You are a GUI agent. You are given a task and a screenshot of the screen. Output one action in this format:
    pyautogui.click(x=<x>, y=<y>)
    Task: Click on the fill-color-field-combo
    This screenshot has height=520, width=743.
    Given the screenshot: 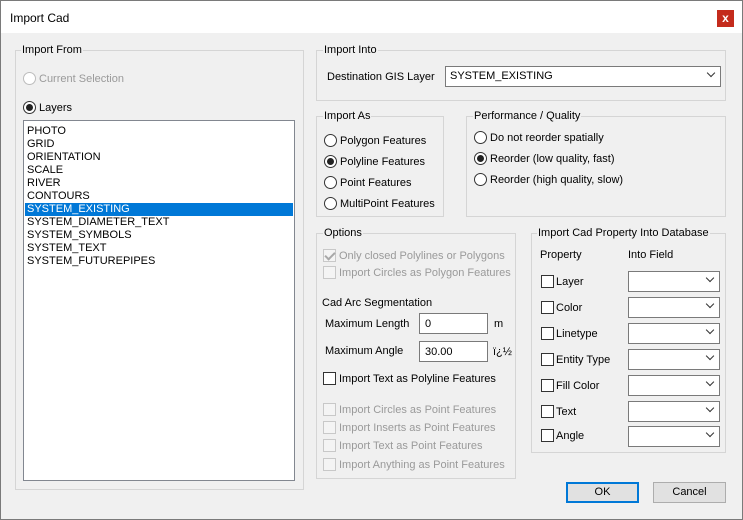 What is the action you would take?
    pyautogui.click(x=674, y=385)
    